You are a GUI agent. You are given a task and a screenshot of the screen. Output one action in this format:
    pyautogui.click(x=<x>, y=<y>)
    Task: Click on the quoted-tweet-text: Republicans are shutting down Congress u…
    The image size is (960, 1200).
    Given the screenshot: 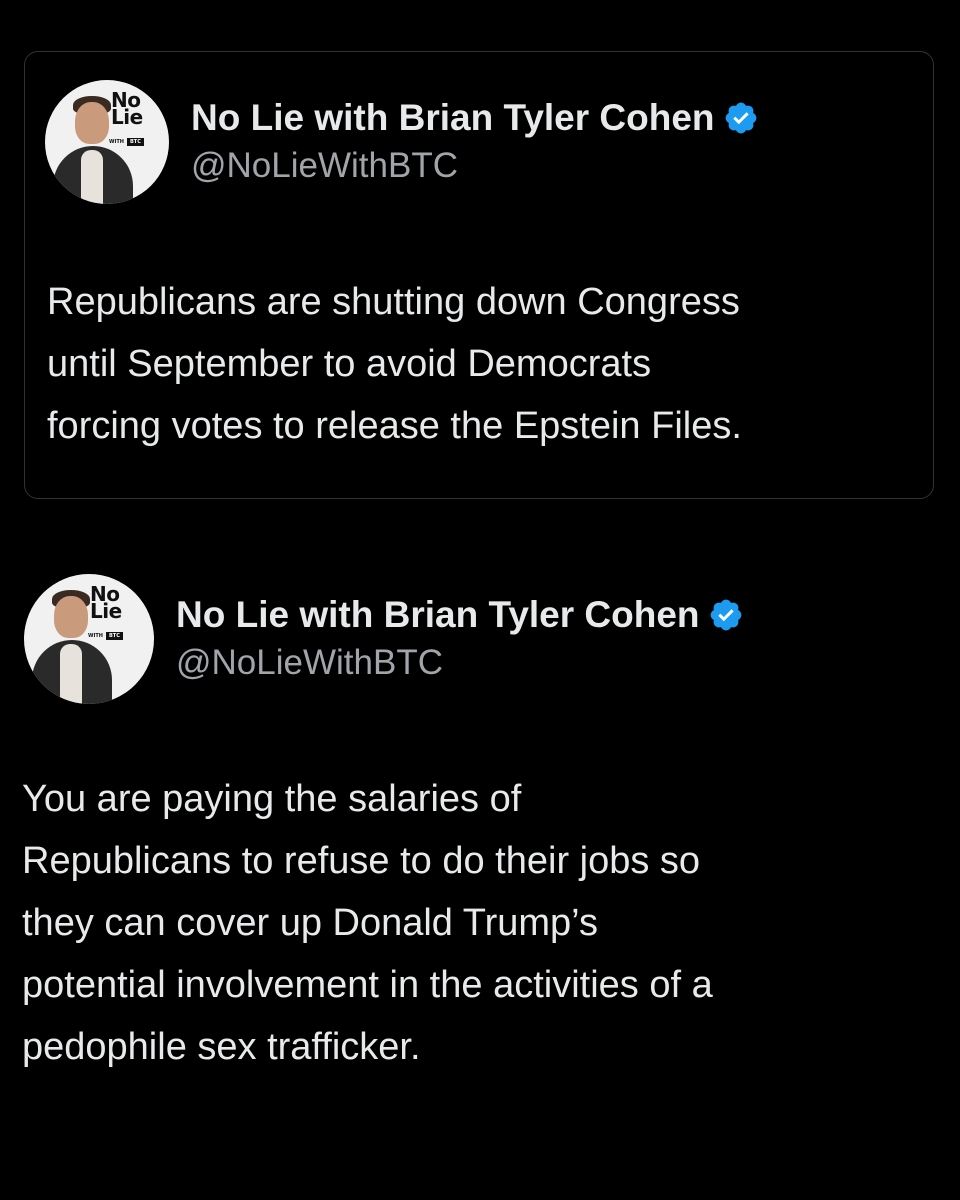 What is the action you would take?
    pyautogui.click(x=394, y=364)
    